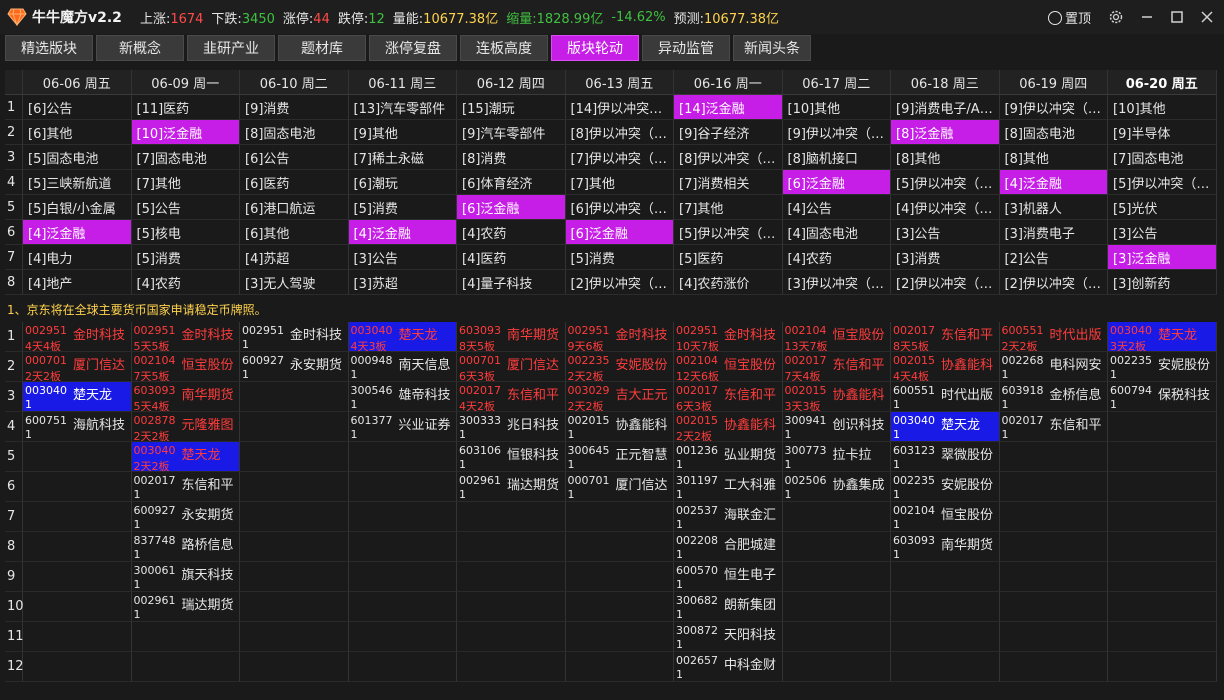  I want to click on date-column-header: 06-11 周三, so click(402, 82).